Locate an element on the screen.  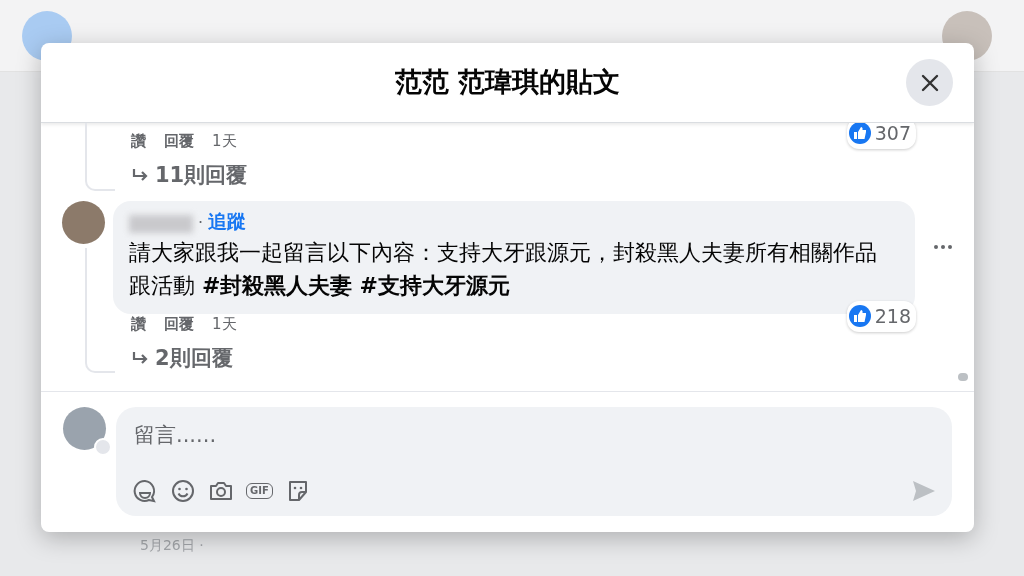
close-button is located at coordinates (929, 82).